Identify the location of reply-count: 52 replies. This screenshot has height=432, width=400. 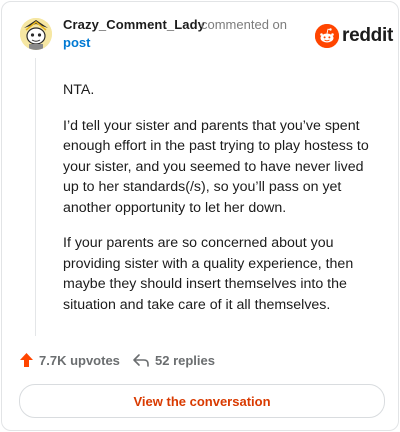
(173, 360).